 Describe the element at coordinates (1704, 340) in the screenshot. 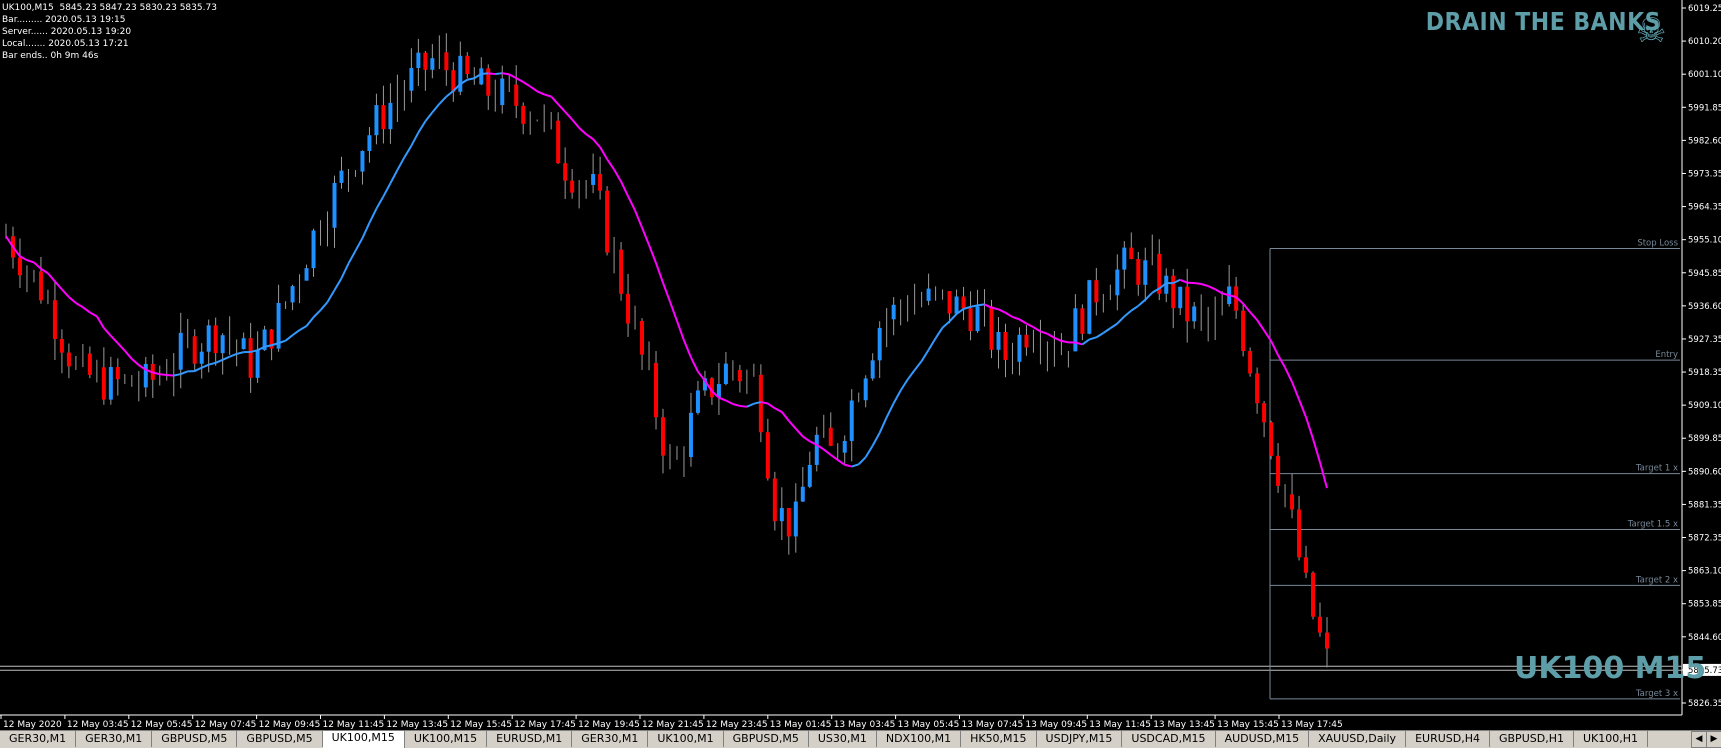

I see `price-tick-label: 5927.35` at that location.